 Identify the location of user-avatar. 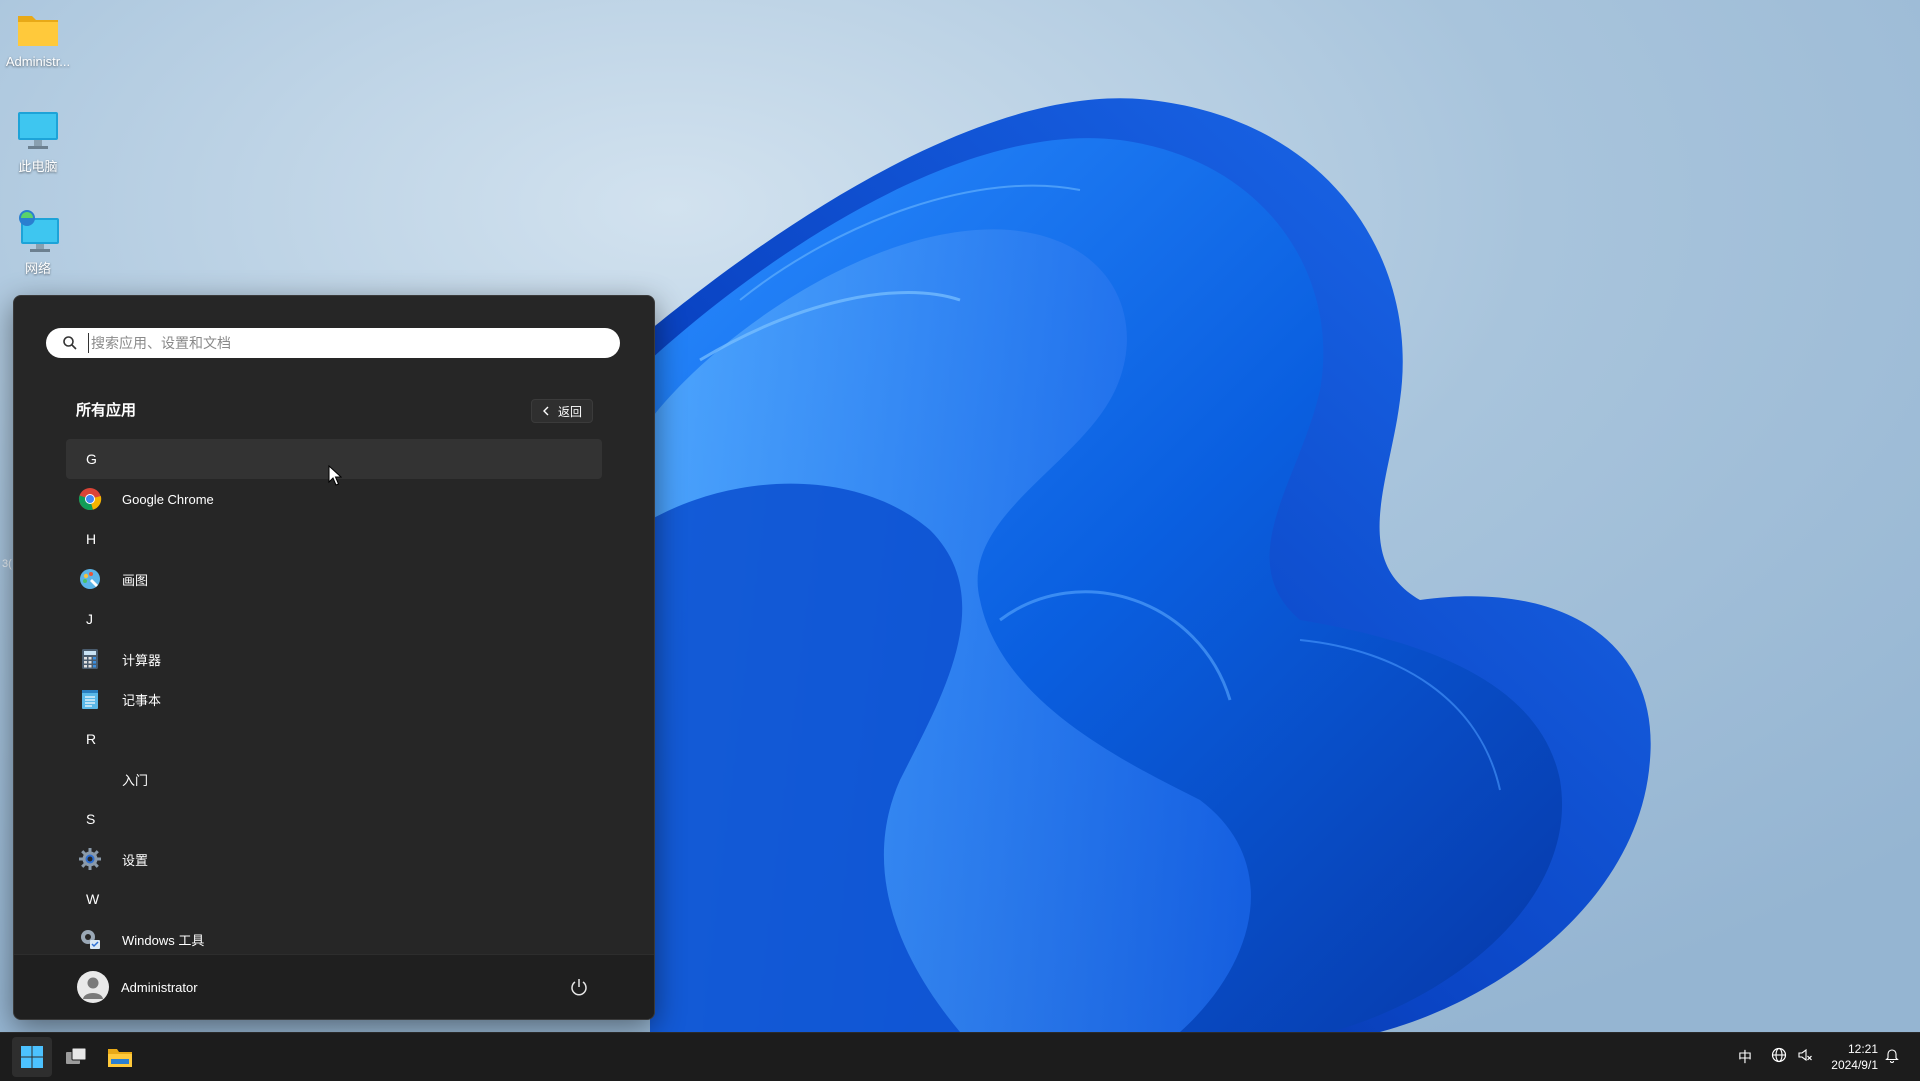
(93, 987).